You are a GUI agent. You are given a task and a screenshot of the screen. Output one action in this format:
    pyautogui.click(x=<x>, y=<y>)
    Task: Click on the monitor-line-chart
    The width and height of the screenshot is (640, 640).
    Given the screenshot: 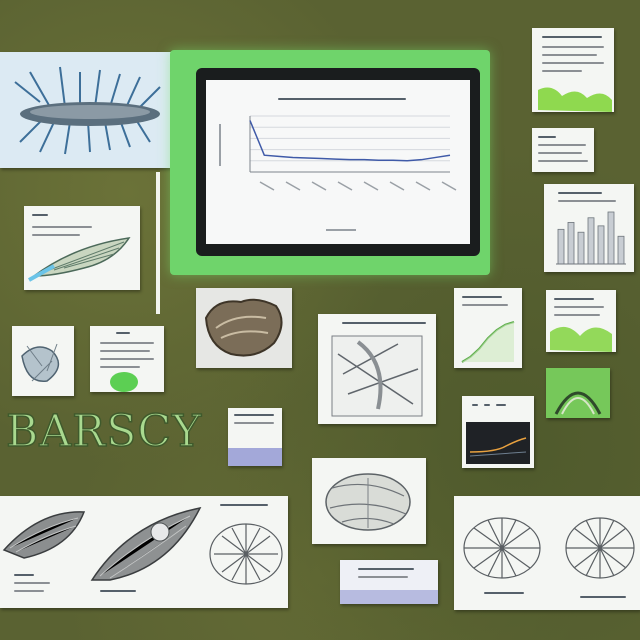 What is the action you would take?
    pyautogui.click(x=338, y=173)
    